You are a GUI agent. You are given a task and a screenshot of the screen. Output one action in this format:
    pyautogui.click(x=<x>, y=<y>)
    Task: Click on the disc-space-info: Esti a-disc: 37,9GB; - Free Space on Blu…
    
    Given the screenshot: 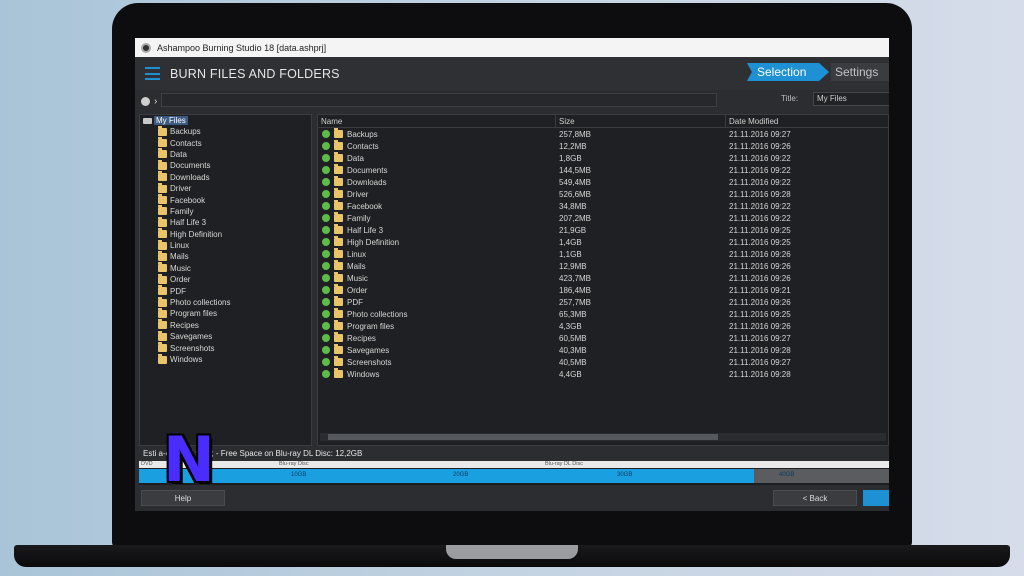 What is the action you would take?
    pyautogui.click(x=514, y=454)
    